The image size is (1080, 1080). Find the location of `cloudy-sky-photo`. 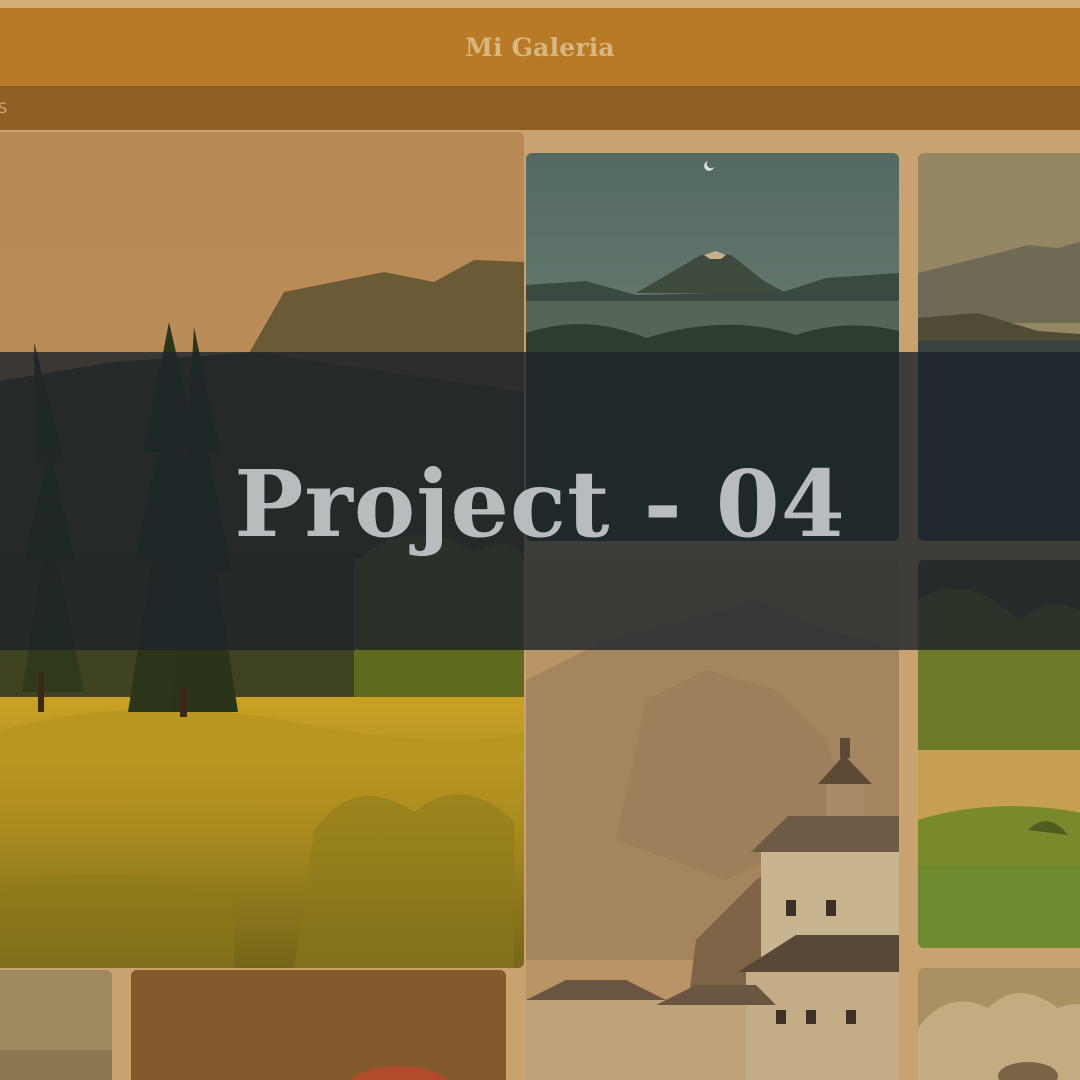

cloudy-sky-photo is located at coordinates (999, 1024).